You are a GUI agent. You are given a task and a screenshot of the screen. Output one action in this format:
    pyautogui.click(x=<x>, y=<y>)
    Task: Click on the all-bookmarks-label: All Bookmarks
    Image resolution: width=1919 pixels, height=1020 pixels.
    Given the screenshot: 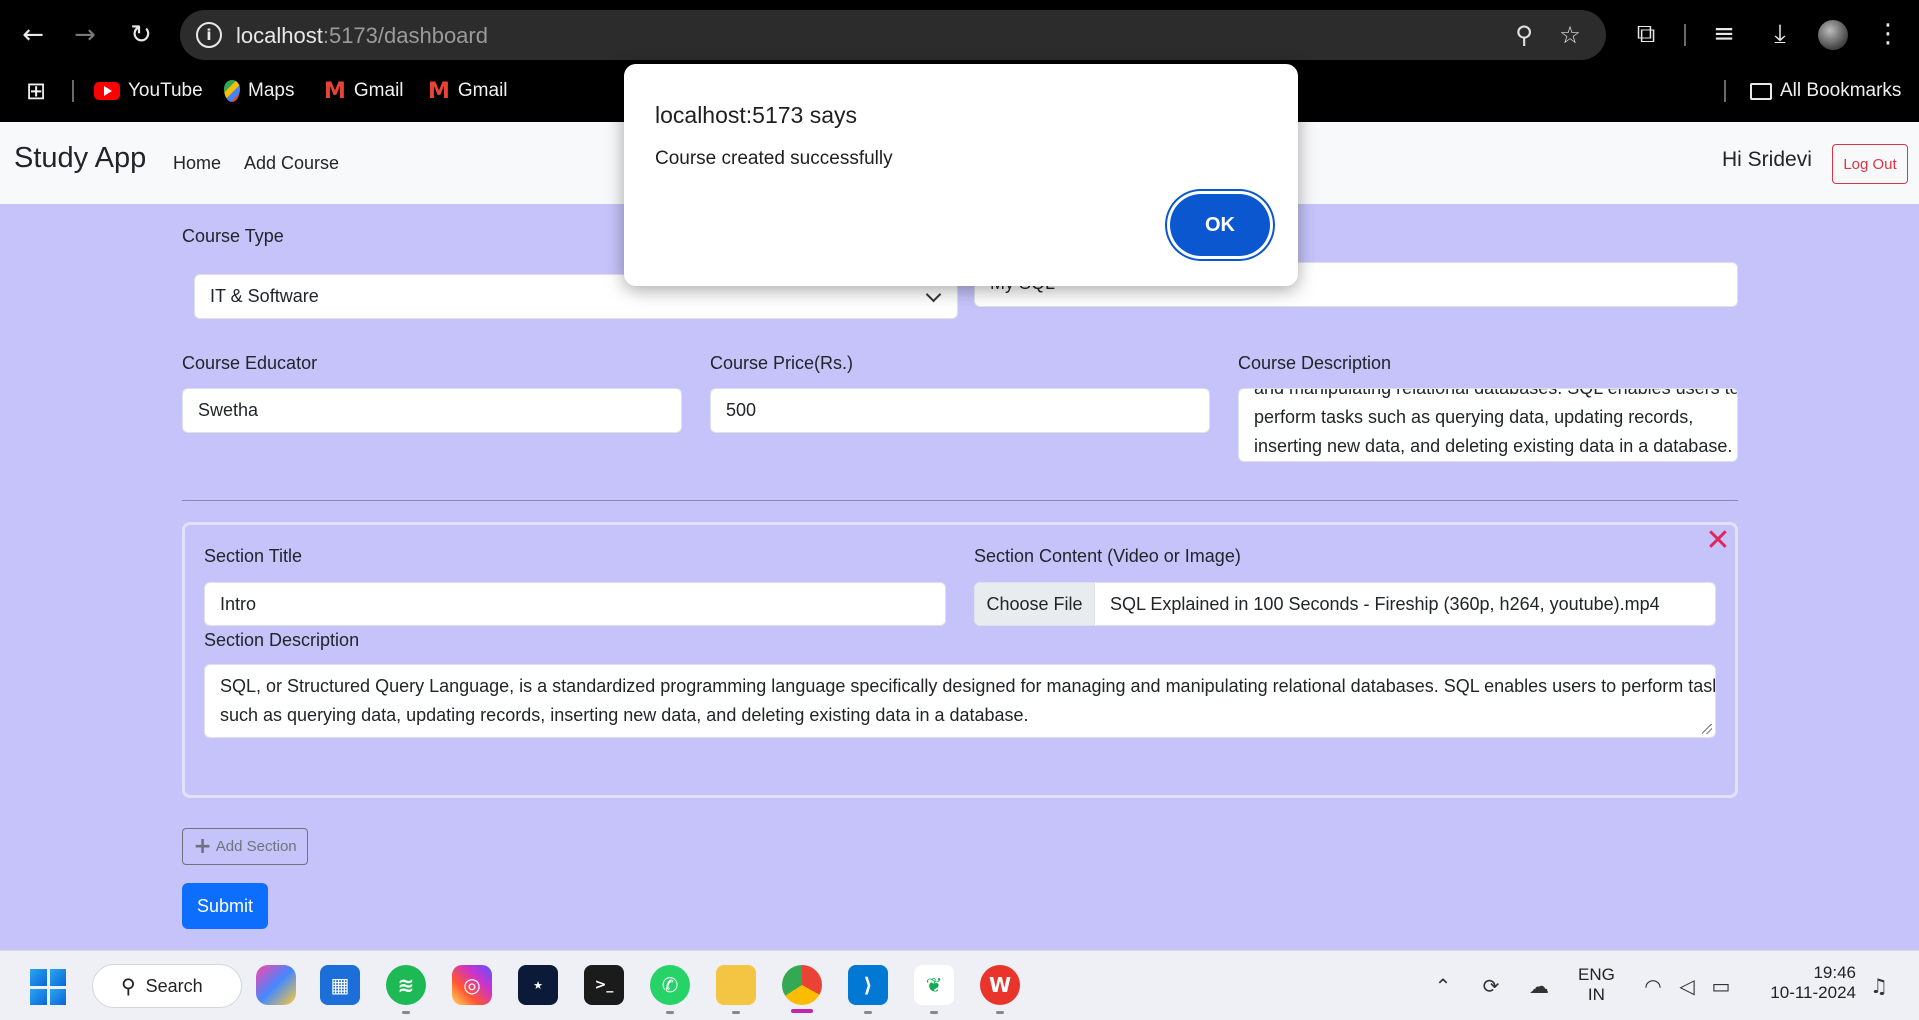 What is the action you would take?
    pyautogui.click(x=1841, y=90)
    